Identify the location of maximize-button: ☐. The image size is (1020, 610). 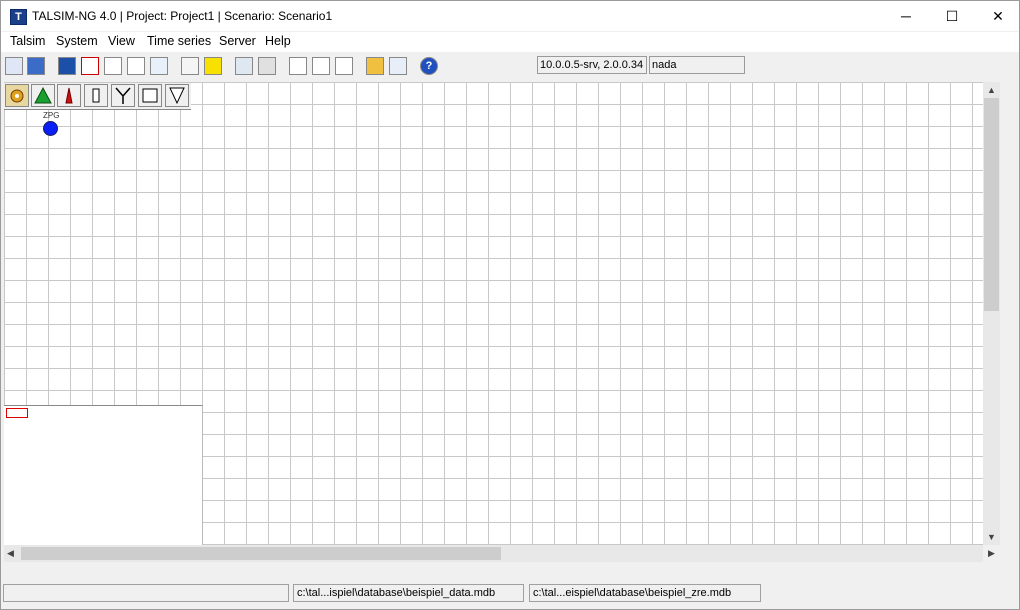
(952, 16).